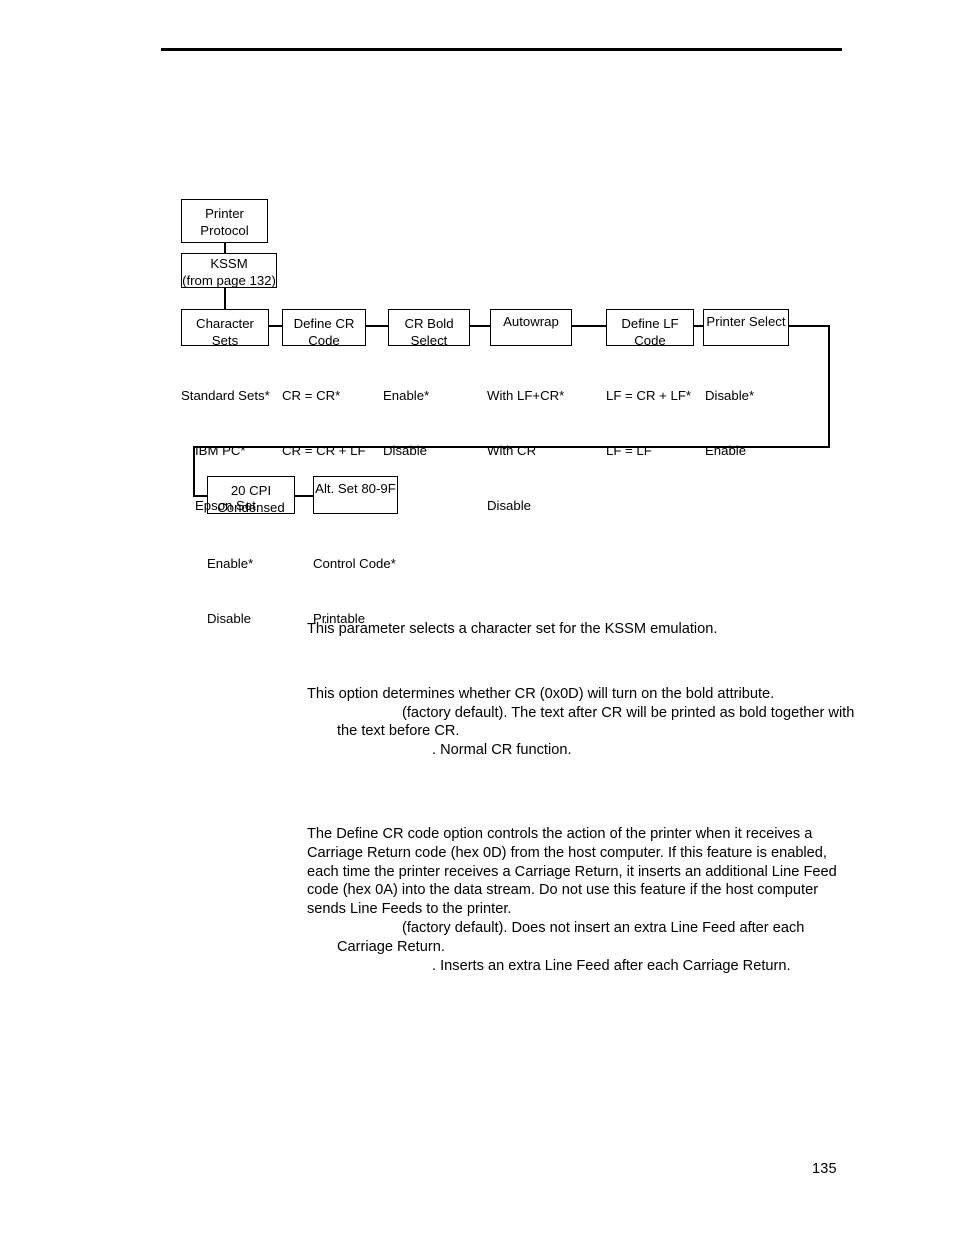 The image size is (954, 1235). I want to click on node-cr-bold-select: CR Bold Select, so click(429, 328).